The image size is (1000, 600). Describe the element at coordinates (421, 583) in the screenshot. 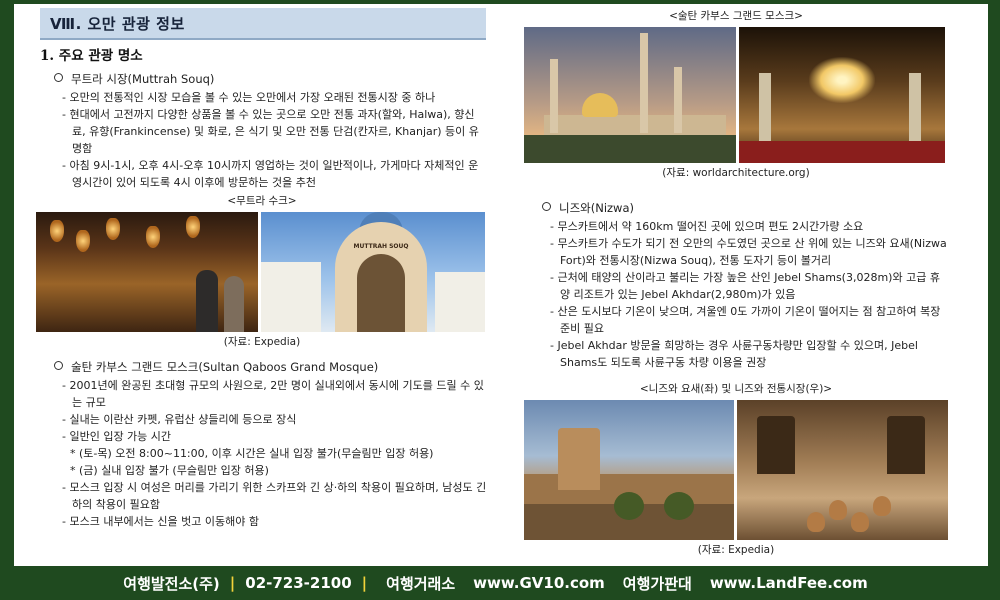

I see `footer-label-1: 여행거래소` at that location.